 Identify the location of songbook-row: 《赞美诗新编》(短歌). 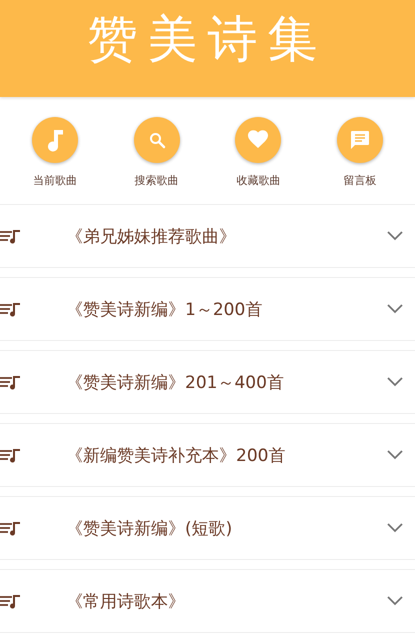
(207, 528).